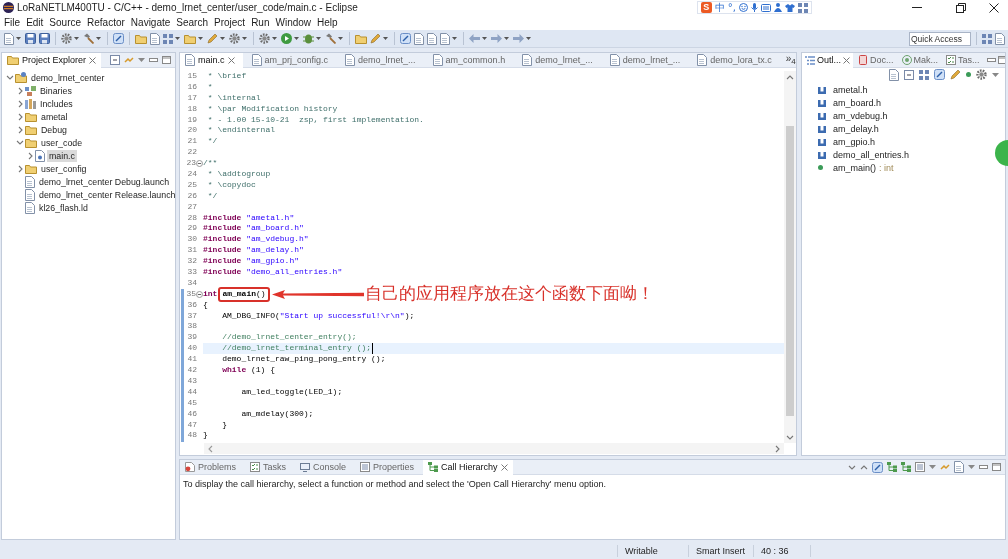 Image resolution: width=1008 pixels, height=559 pixels. Describe the element at coordinates (790, 257) in the screenshot. I see `vertical-scrollbar` at that location.